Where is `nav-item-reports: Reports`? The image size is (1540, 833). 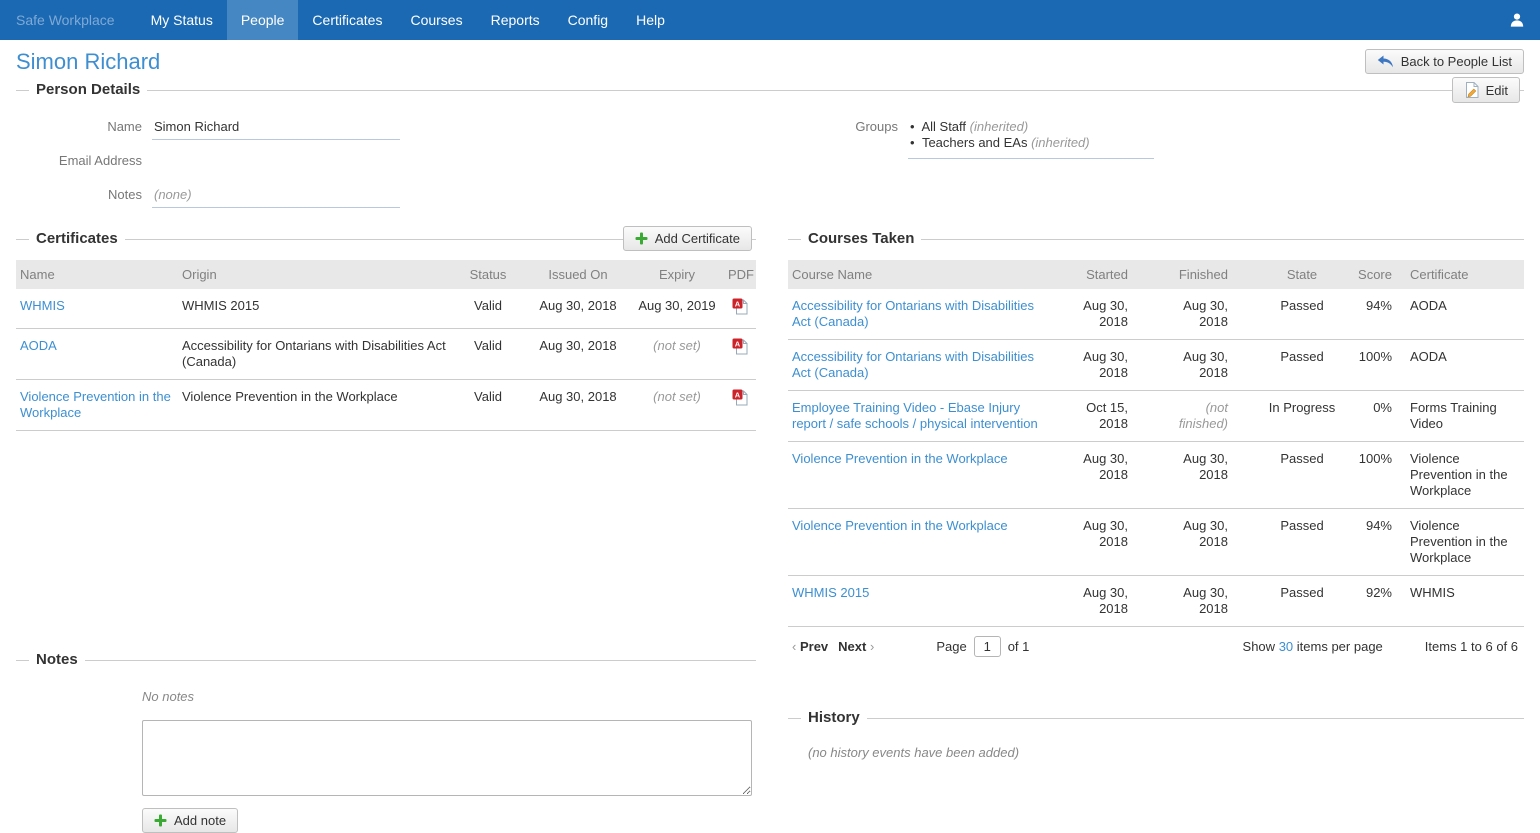 nav-item-reports: Reports is located at coordinates (515, 20).